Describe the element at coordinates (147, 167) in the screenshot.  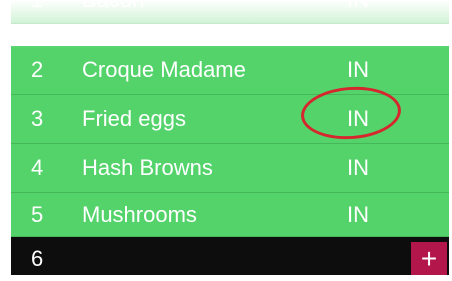
I see `item-name: Hash Browns` at that location.